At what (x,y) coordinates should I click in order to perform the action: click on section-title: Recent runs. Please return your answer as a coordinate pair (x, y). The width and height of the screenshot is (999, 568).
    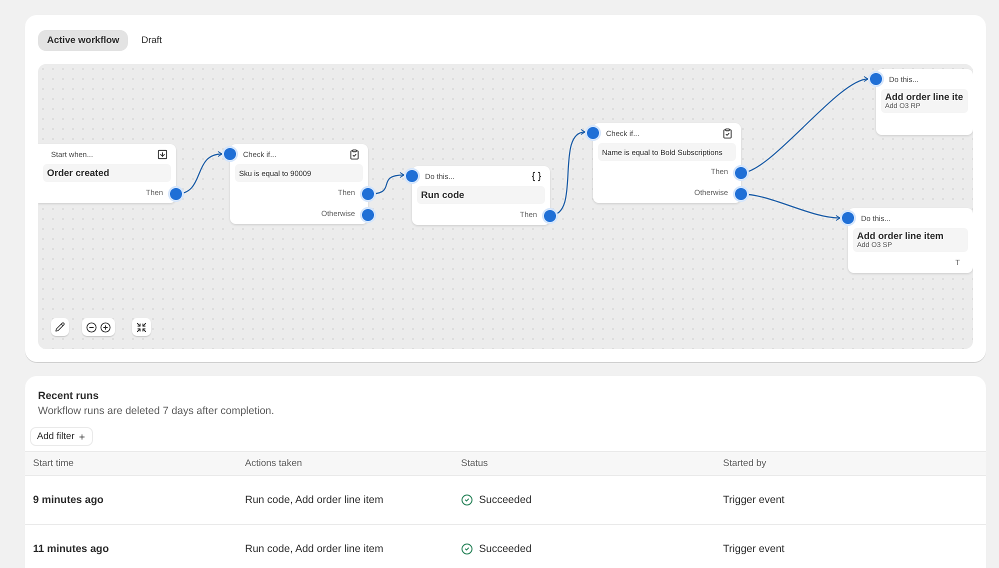
    Looking at the image, I should click on (69, 396).